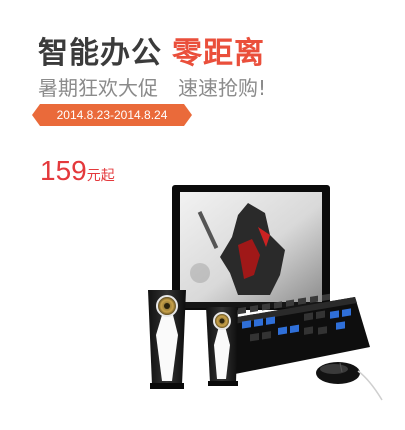  Describe the element at coordinates (100, 53) in the screenshot. I see `promo-title-main: 智能办公` at that location.